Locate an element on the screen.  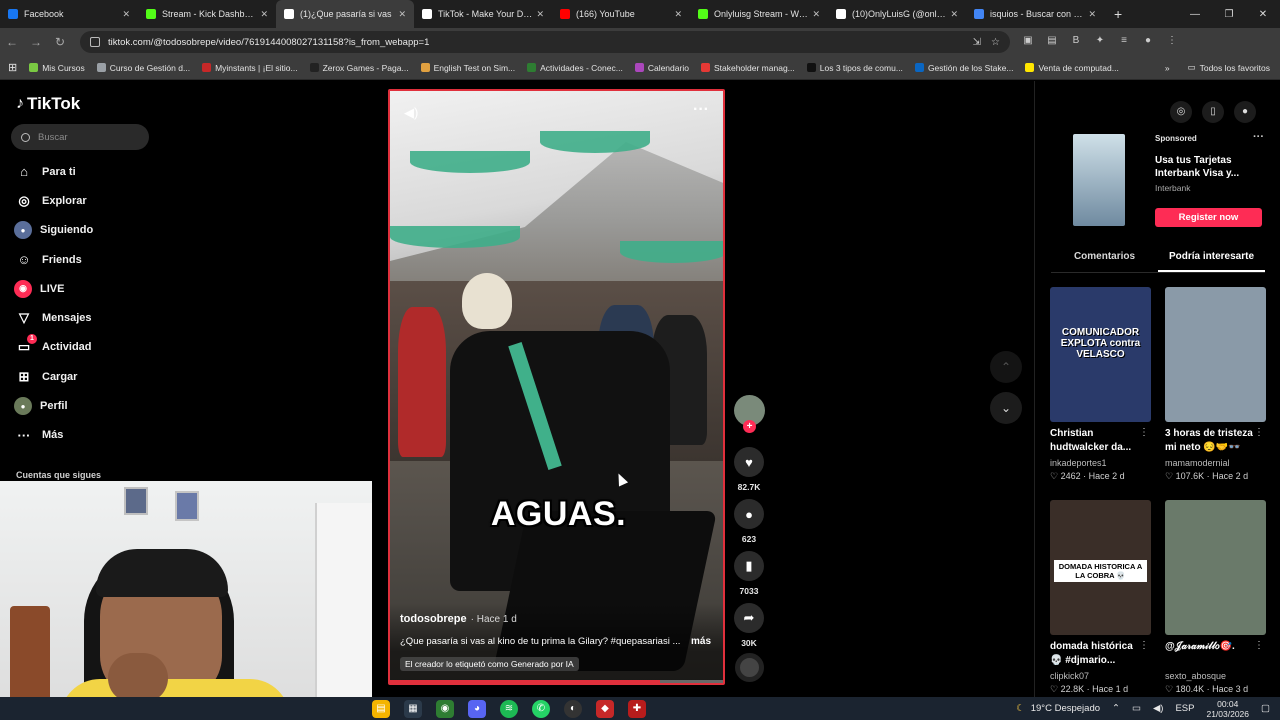
browser-tab: Facebook ✕ is located at coordinates (69, 14).